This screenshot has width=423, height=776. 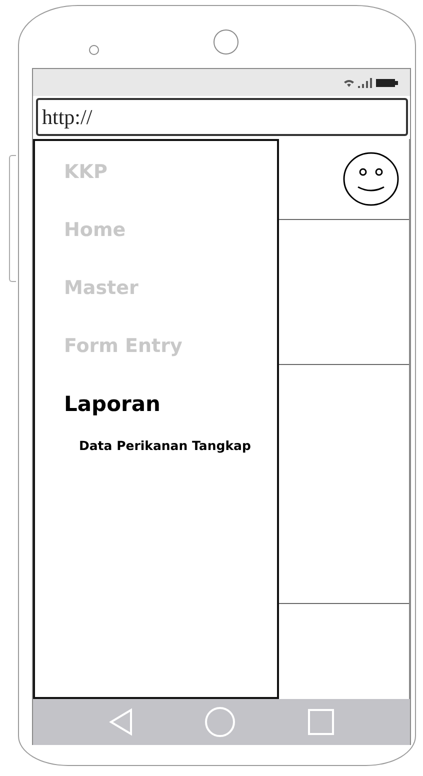 What do you see at coordinates (156, 446) in the screenshot?
I see `submenu-item: Data Perikanan Tangkap` at bounding box center [156, 446].